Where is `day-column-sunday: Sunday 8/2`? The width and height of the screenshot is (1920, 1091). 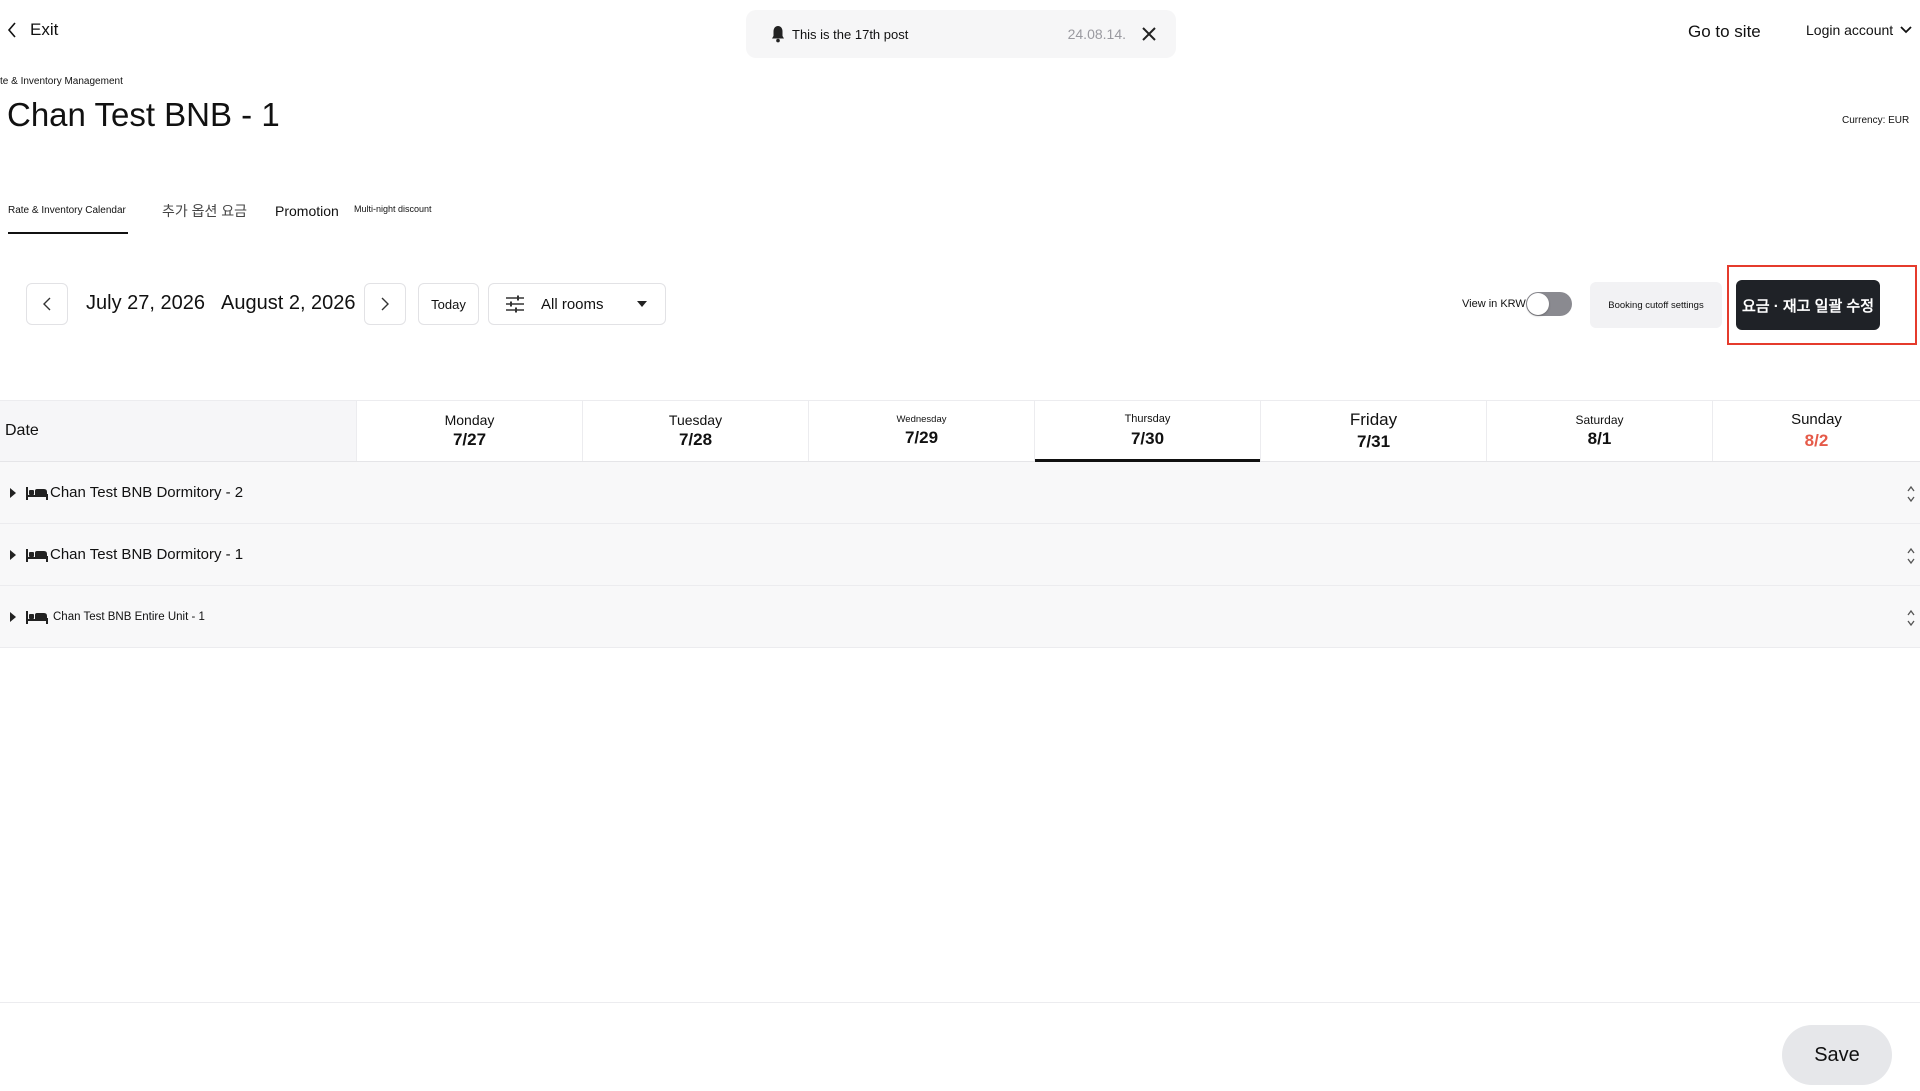
day-column-sunday: Sunday 8/2 is located at coordinates (1816, 431).